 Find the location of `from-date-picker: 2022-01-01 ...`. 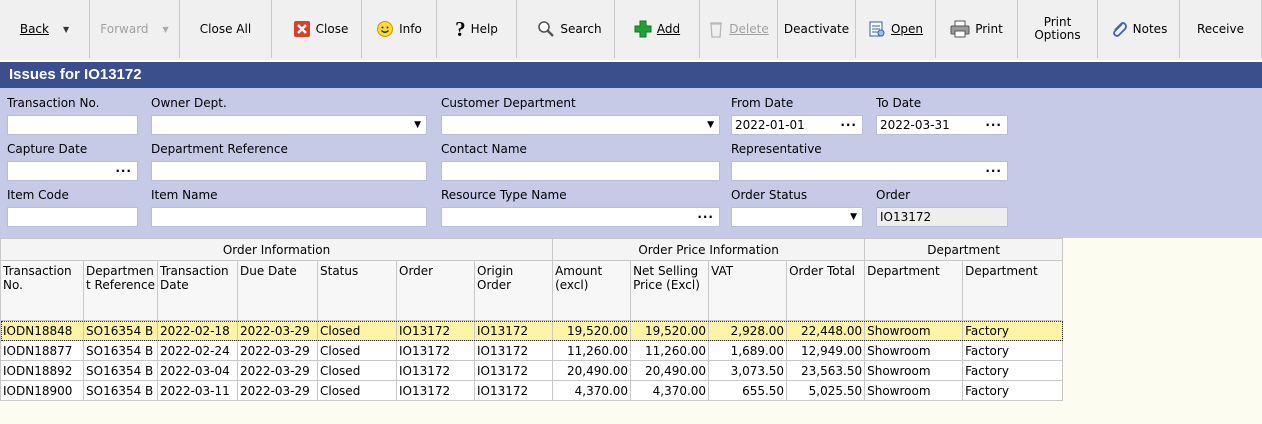

from-date-picker: 2022-01-01 ... is located at coordinates (797, 125).